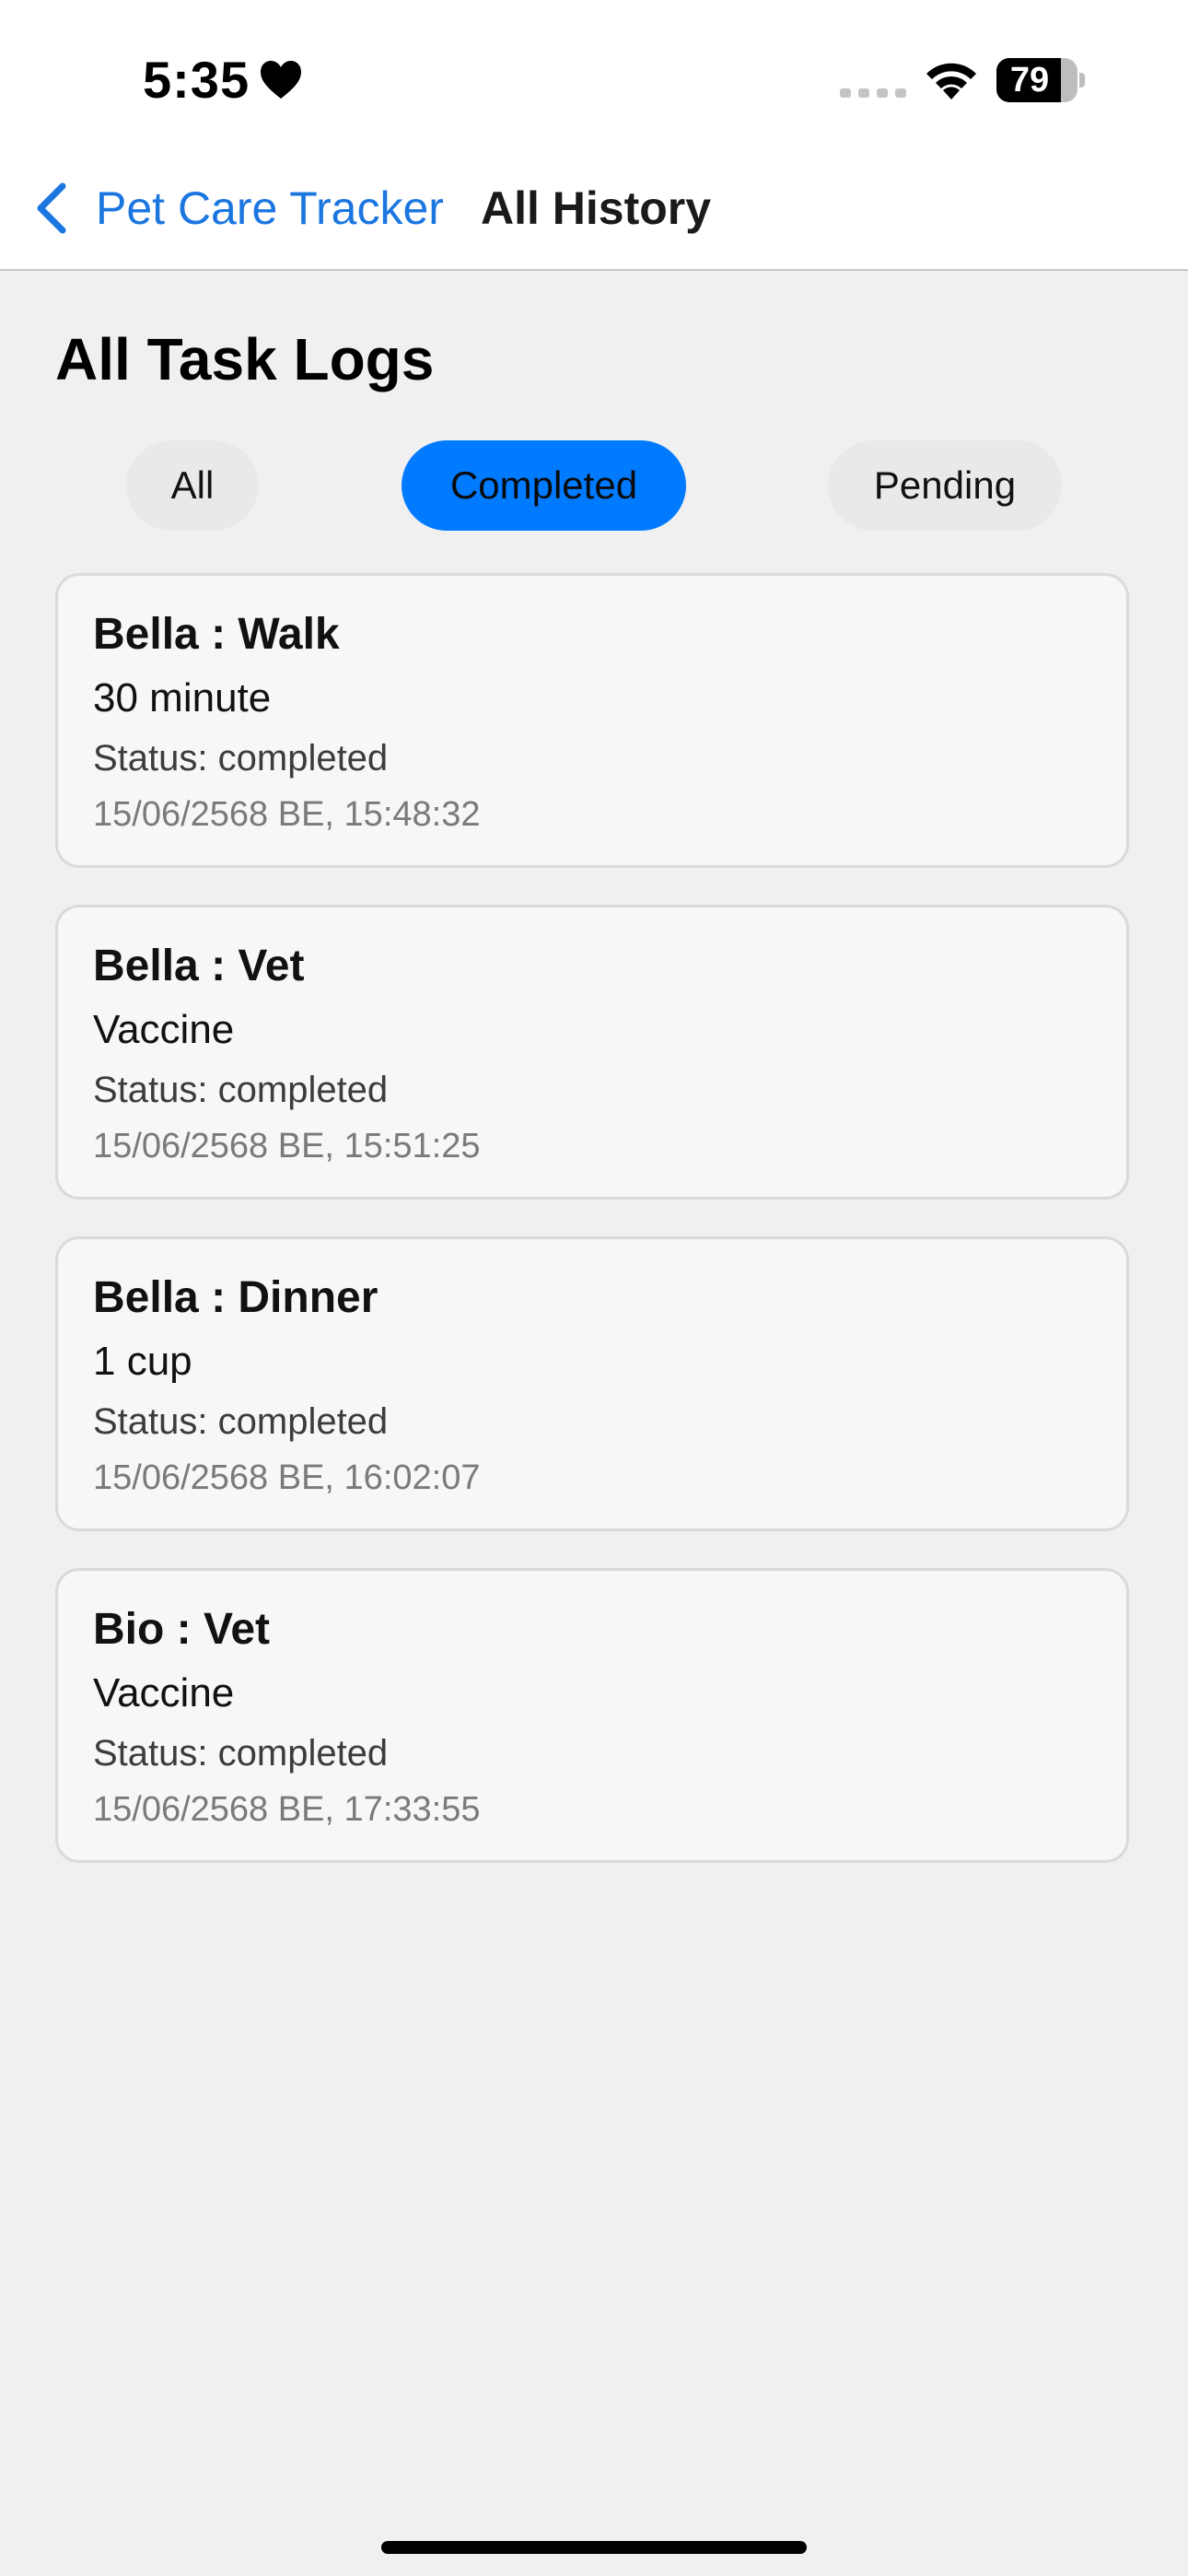 The image size is (1188, 2576). What do you see at coordinates (192, 485) in the screenshot?
I see `filter-tab-all: All` at bounding box center [192, 485].